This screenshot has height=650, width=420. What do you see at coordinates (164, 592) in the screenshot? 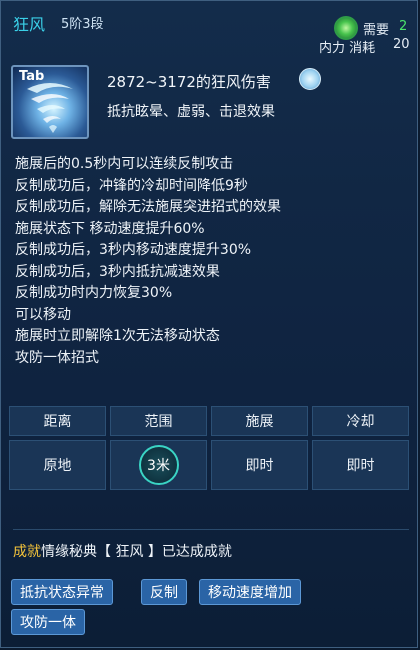
I see `tag-counter: 反制` at bounding box center [164, 592].